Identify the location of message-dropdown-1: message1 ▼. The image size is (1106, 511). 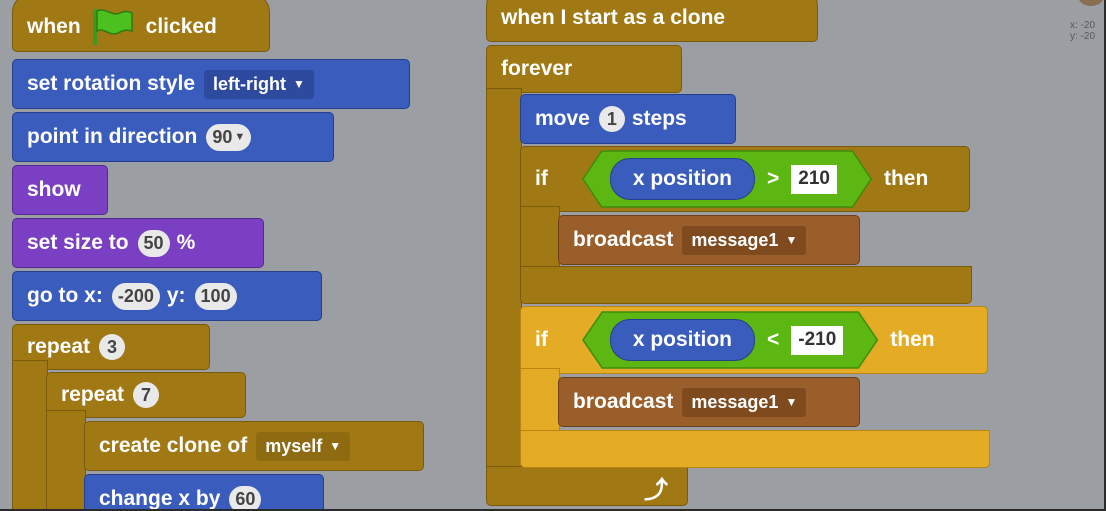
(744, 240).